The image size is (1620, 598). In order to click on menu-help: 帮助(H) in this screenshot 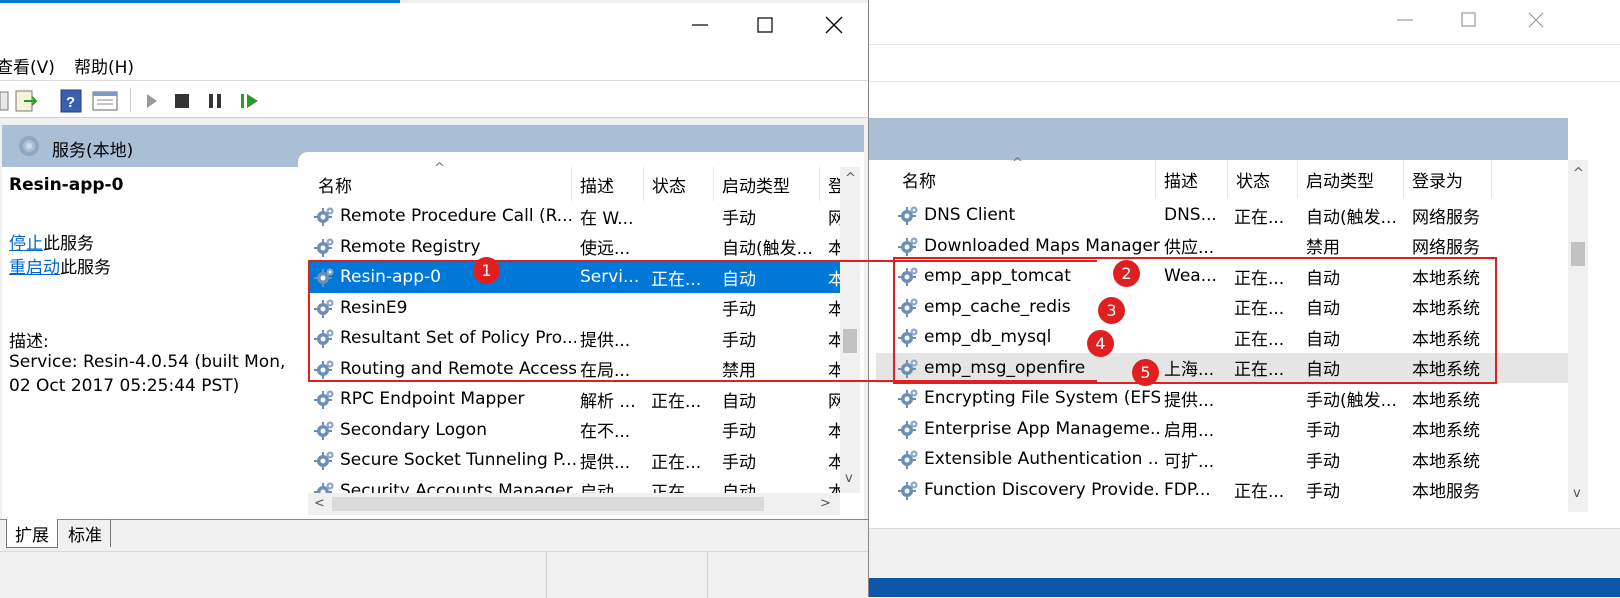, I will do `click(104, 65)`.